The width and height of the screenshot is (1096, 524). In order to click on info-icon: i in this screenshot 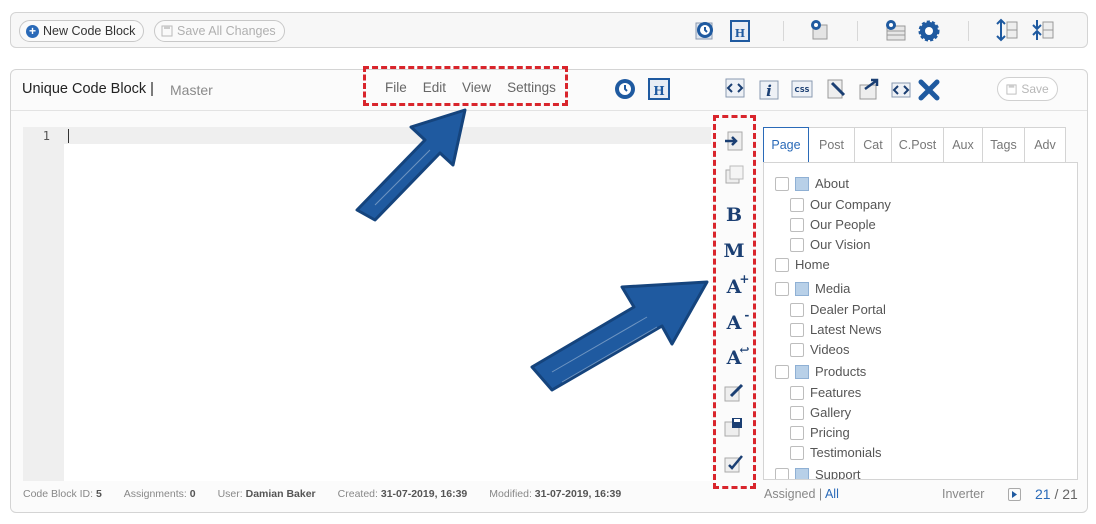, I will do `click(769, 90)`.